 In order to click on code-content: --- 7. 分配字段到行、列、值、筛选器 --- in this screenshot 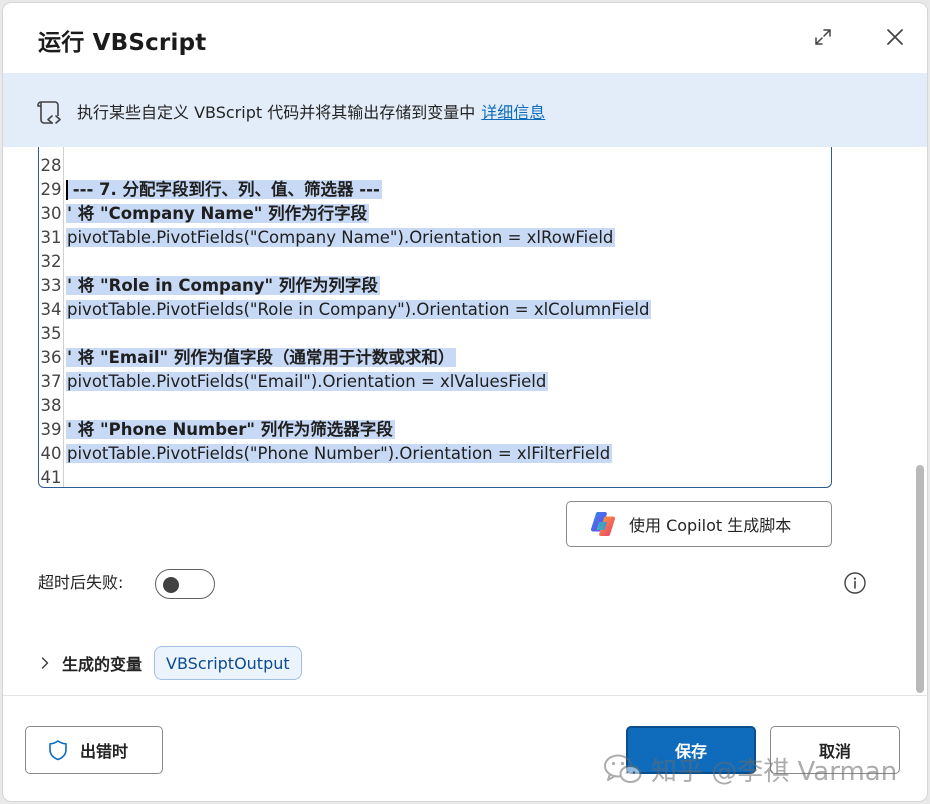, I will do `click(224, 189)`.